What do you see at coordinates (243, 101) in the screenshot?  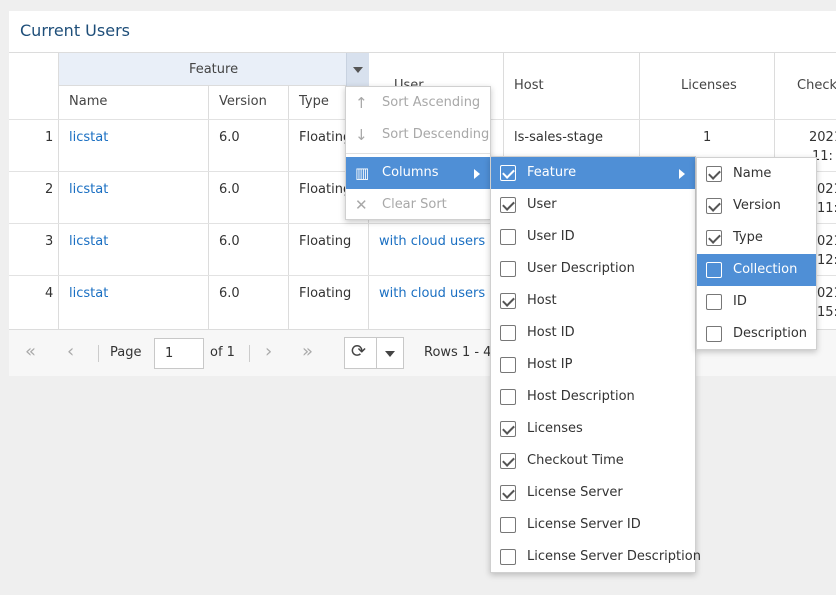 I see `column-header-version: Version` at bounding box center [243, 101].